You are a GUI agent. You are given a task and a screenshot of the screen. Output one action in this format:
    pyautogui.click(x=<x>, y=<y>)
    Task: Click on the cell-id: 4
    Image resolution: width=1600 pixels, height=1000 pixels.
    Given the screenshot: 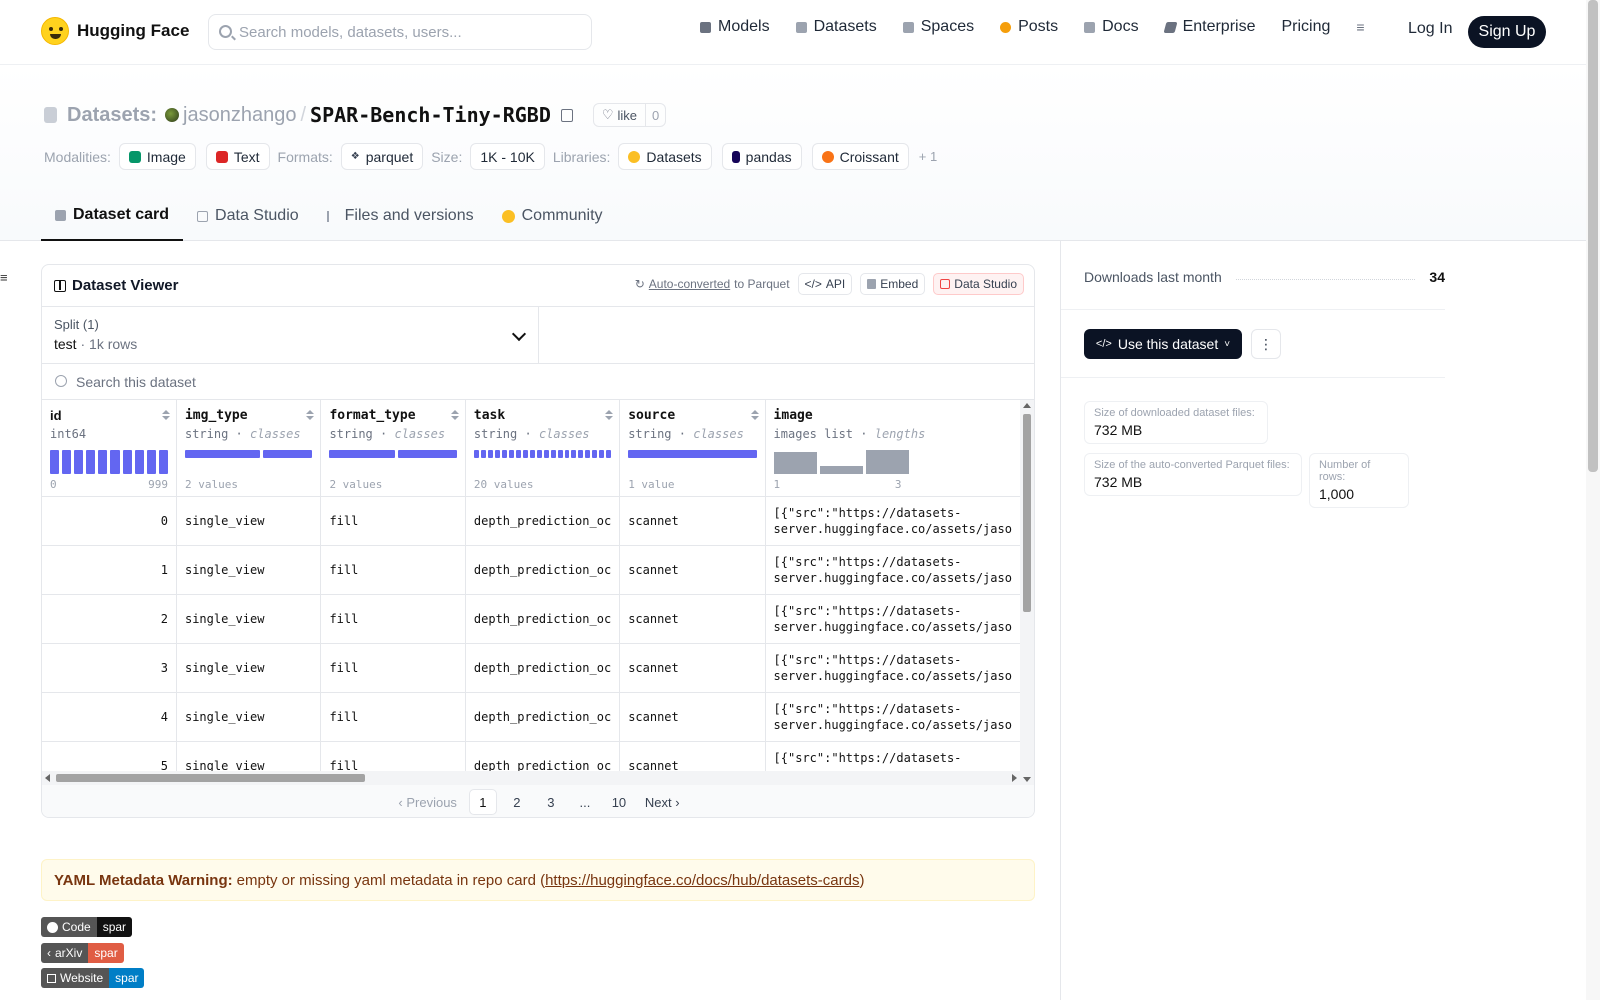 What is the action you would take?
    pyautogui.click(x=109, y=717)
    